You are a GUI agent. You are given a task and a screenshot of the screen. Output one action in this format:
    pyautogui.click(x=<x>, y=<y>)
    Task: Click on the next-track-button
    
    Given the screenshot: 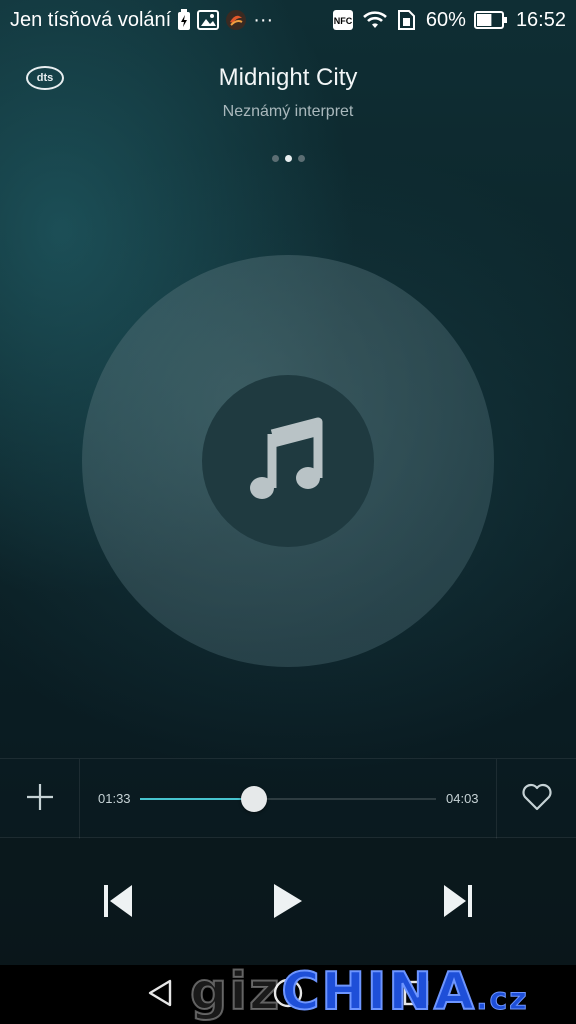 What is the action you would take?
    pyautogui.click(x=458, y=903)
    